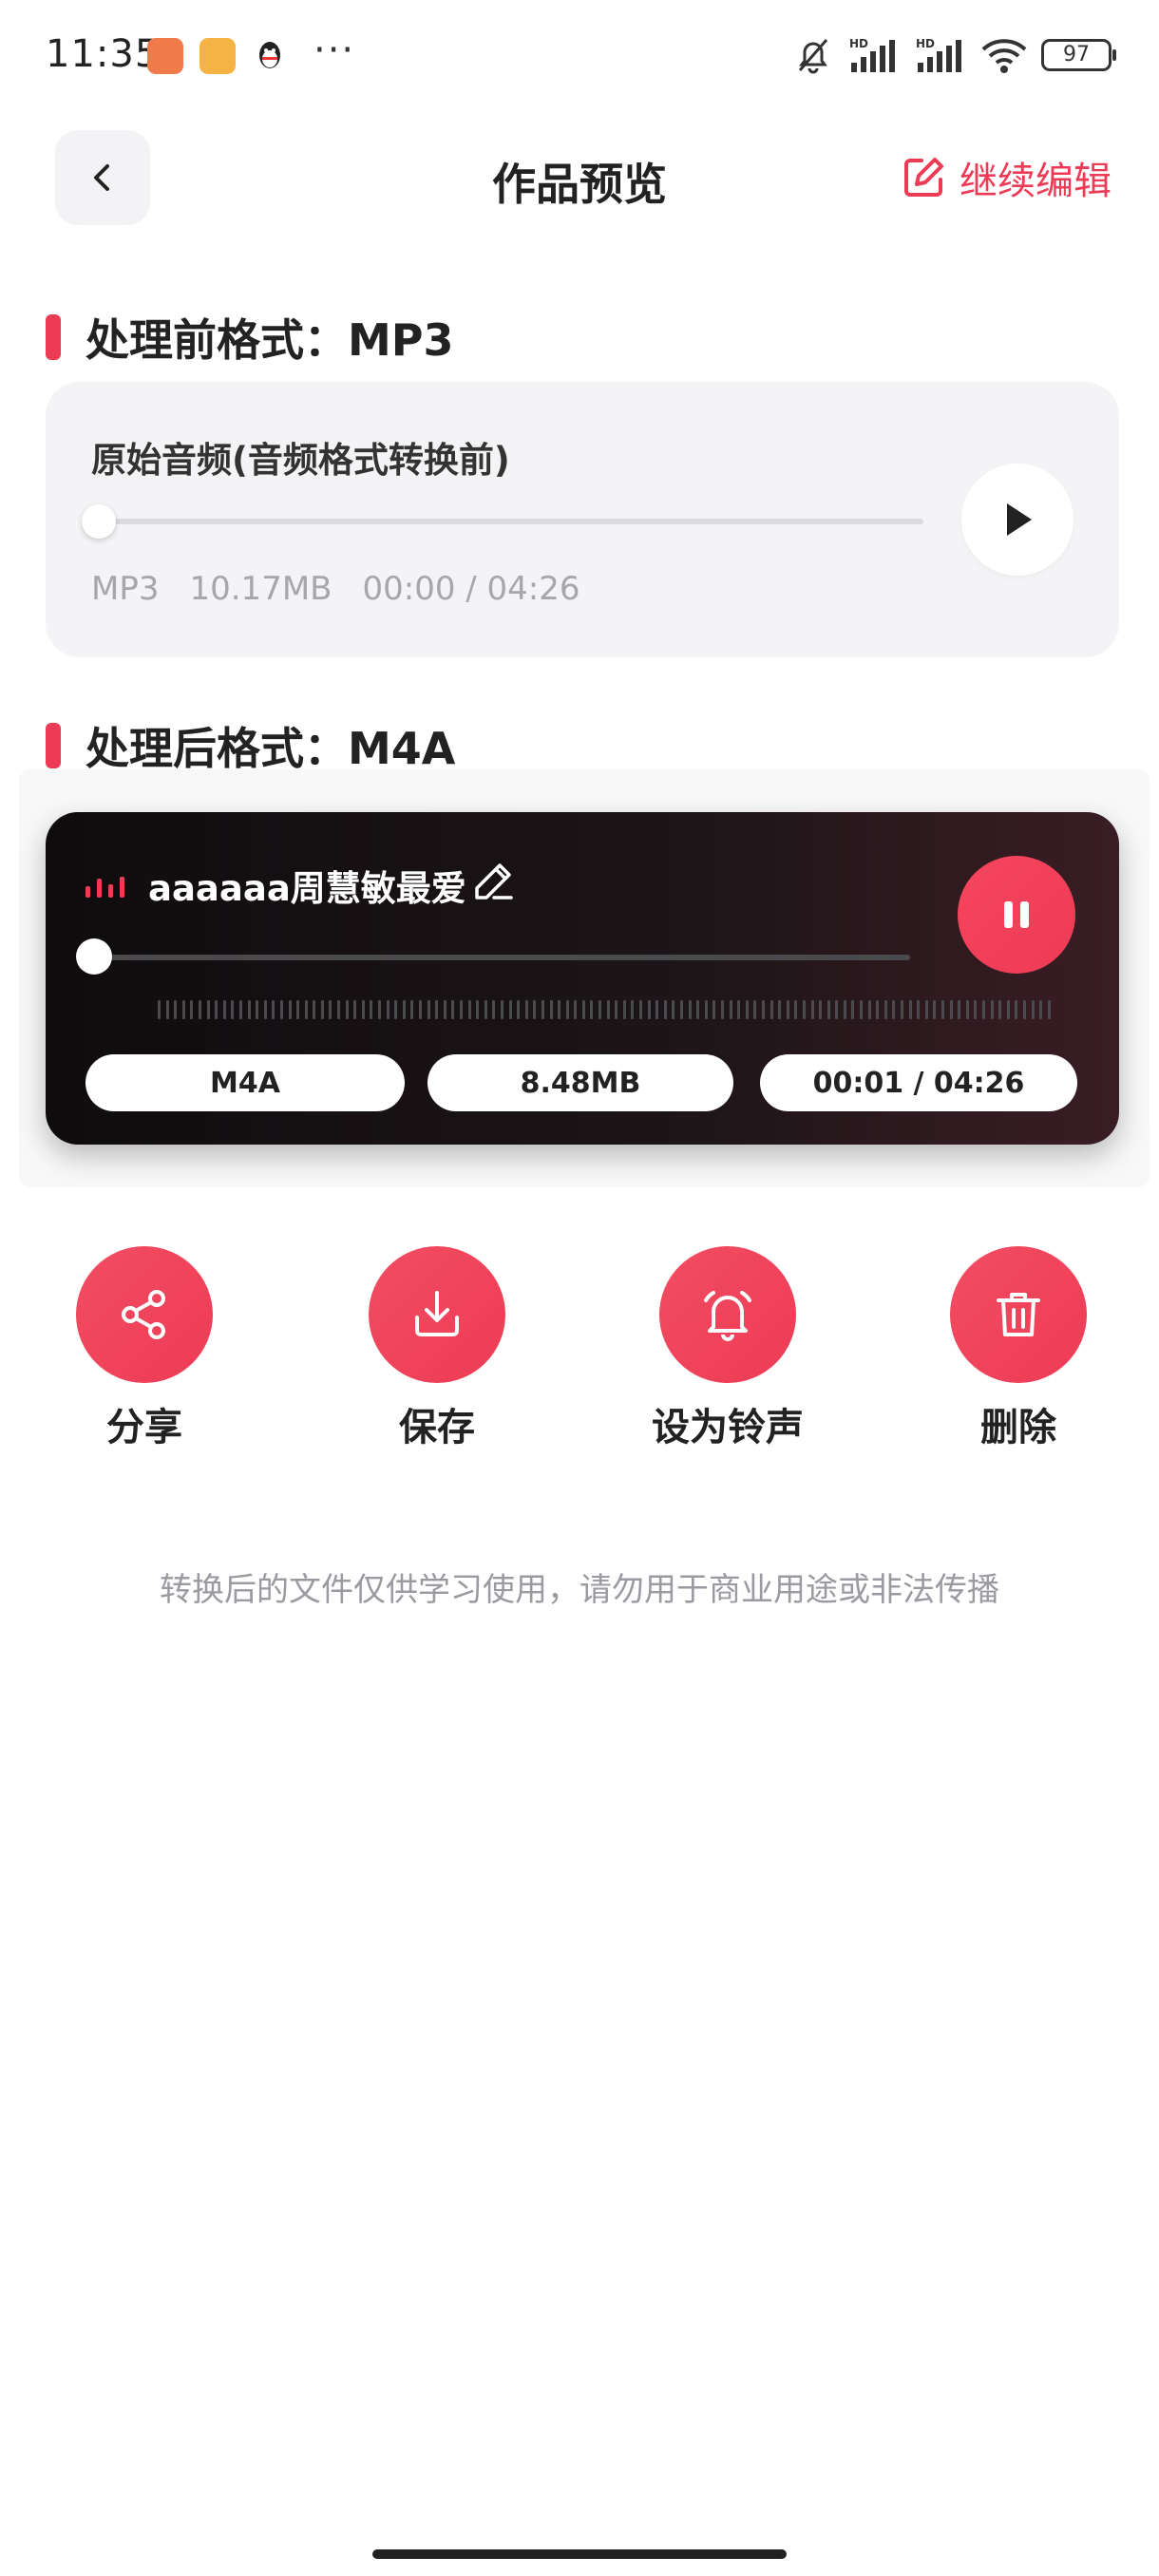 The height and width of the screenshot is (2576, 1159). I want to click on converted-pause-button, so click(1016, 915).